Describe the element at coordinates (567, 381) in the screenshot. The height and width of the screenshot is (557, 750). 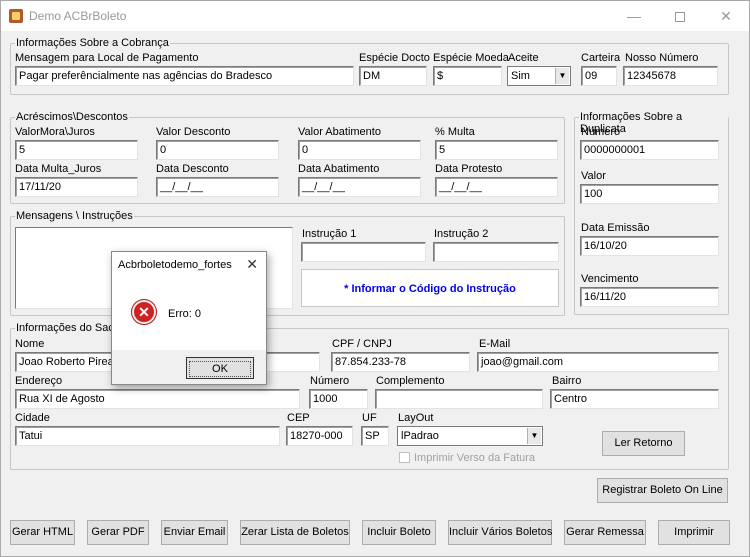
I see `bairro-label: Bairro` at that location.